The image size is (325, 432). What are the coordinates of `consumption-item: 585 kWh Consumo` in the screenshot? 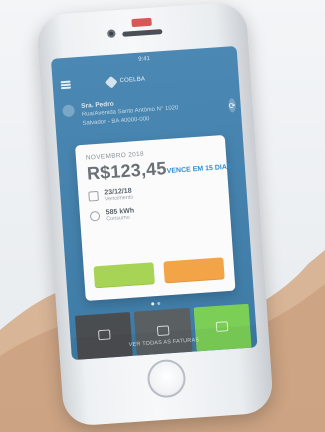 It's located at (155, 213).